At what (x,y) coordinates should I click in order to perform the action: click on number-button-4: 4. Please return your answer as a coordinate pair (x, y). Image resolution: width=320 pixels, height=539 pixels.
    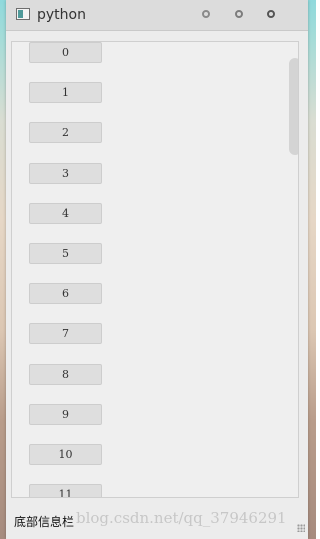
    Looking at the image, I should click on (65, 213).